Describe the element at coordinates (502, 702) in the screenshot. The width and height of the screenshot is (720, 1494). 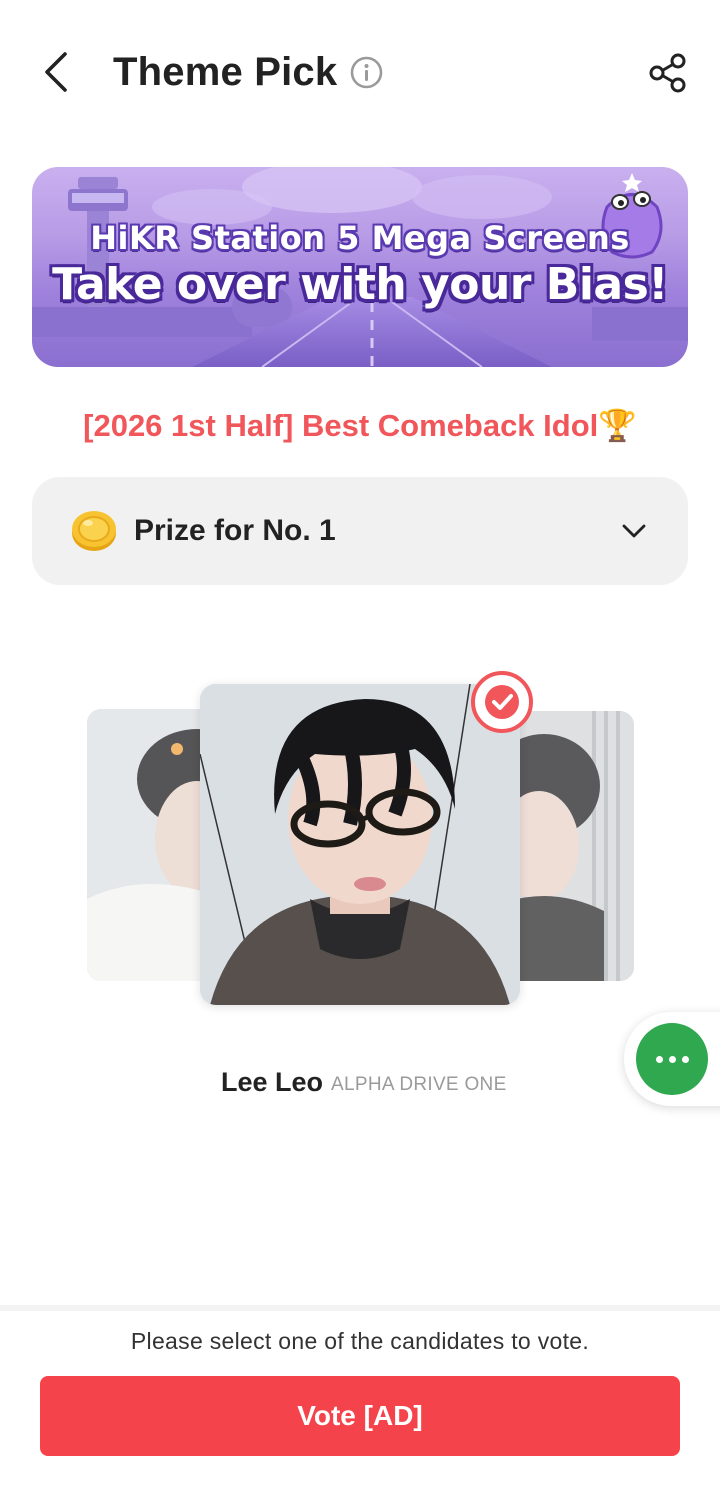
I see `selected-check-icon` at that location.